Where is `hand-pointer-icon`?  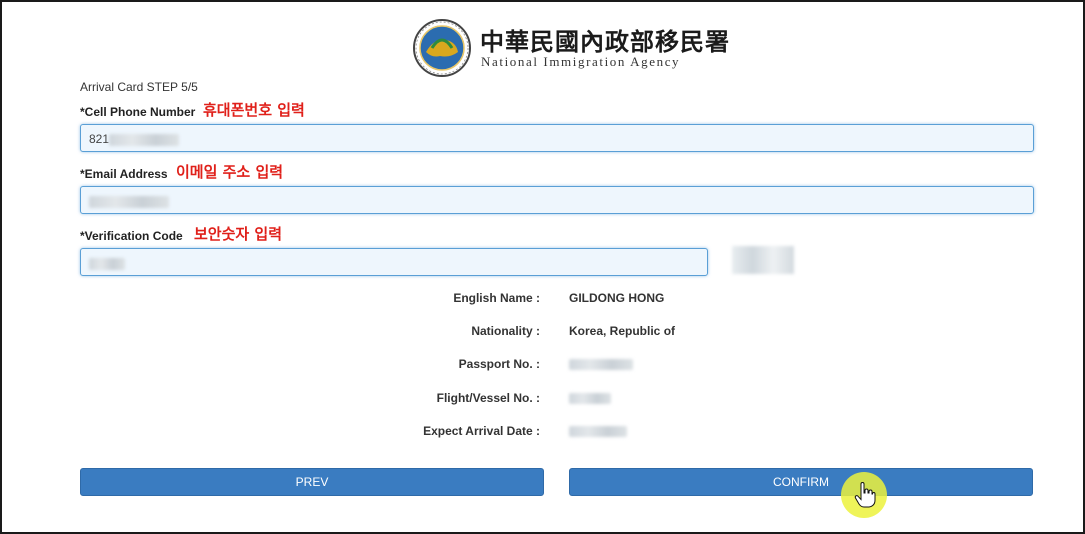 hand-pointer-icon is located at coordinates (865, 495).